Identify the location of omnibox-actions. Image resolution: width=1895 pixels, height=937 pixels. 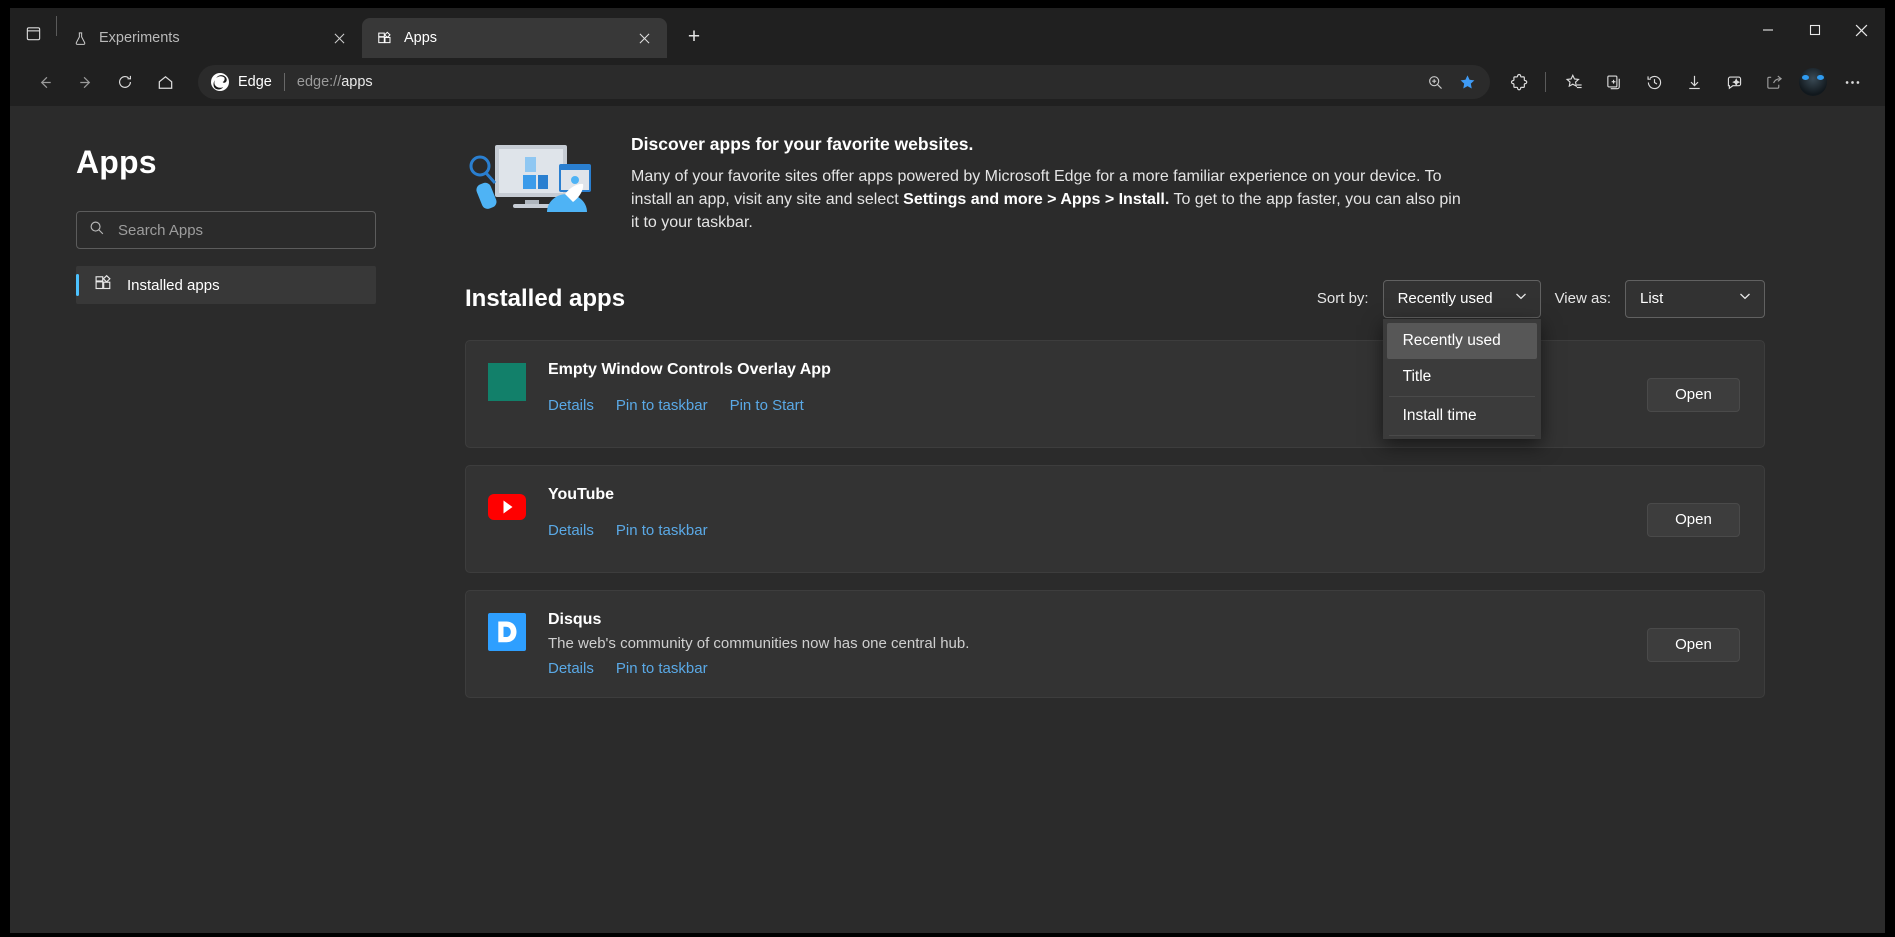
(1451, 82).